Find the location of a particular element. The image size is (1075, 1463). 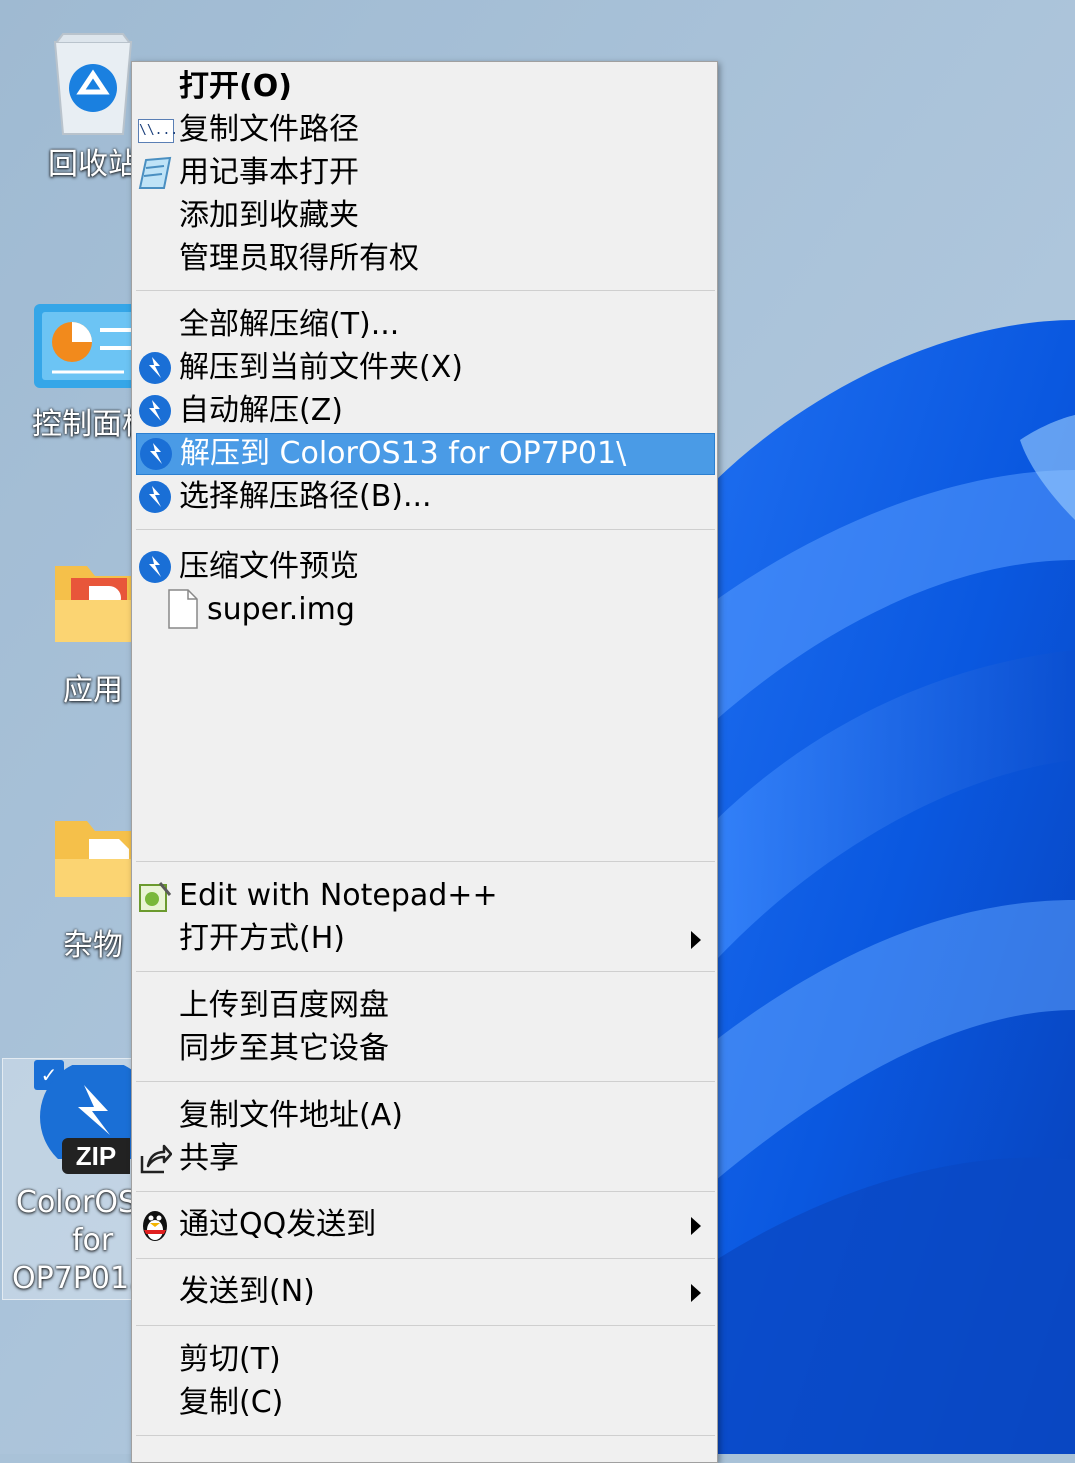

menu-item-copy-file-address: 复制文件地址(A) is located at coordinates (425, 1116).